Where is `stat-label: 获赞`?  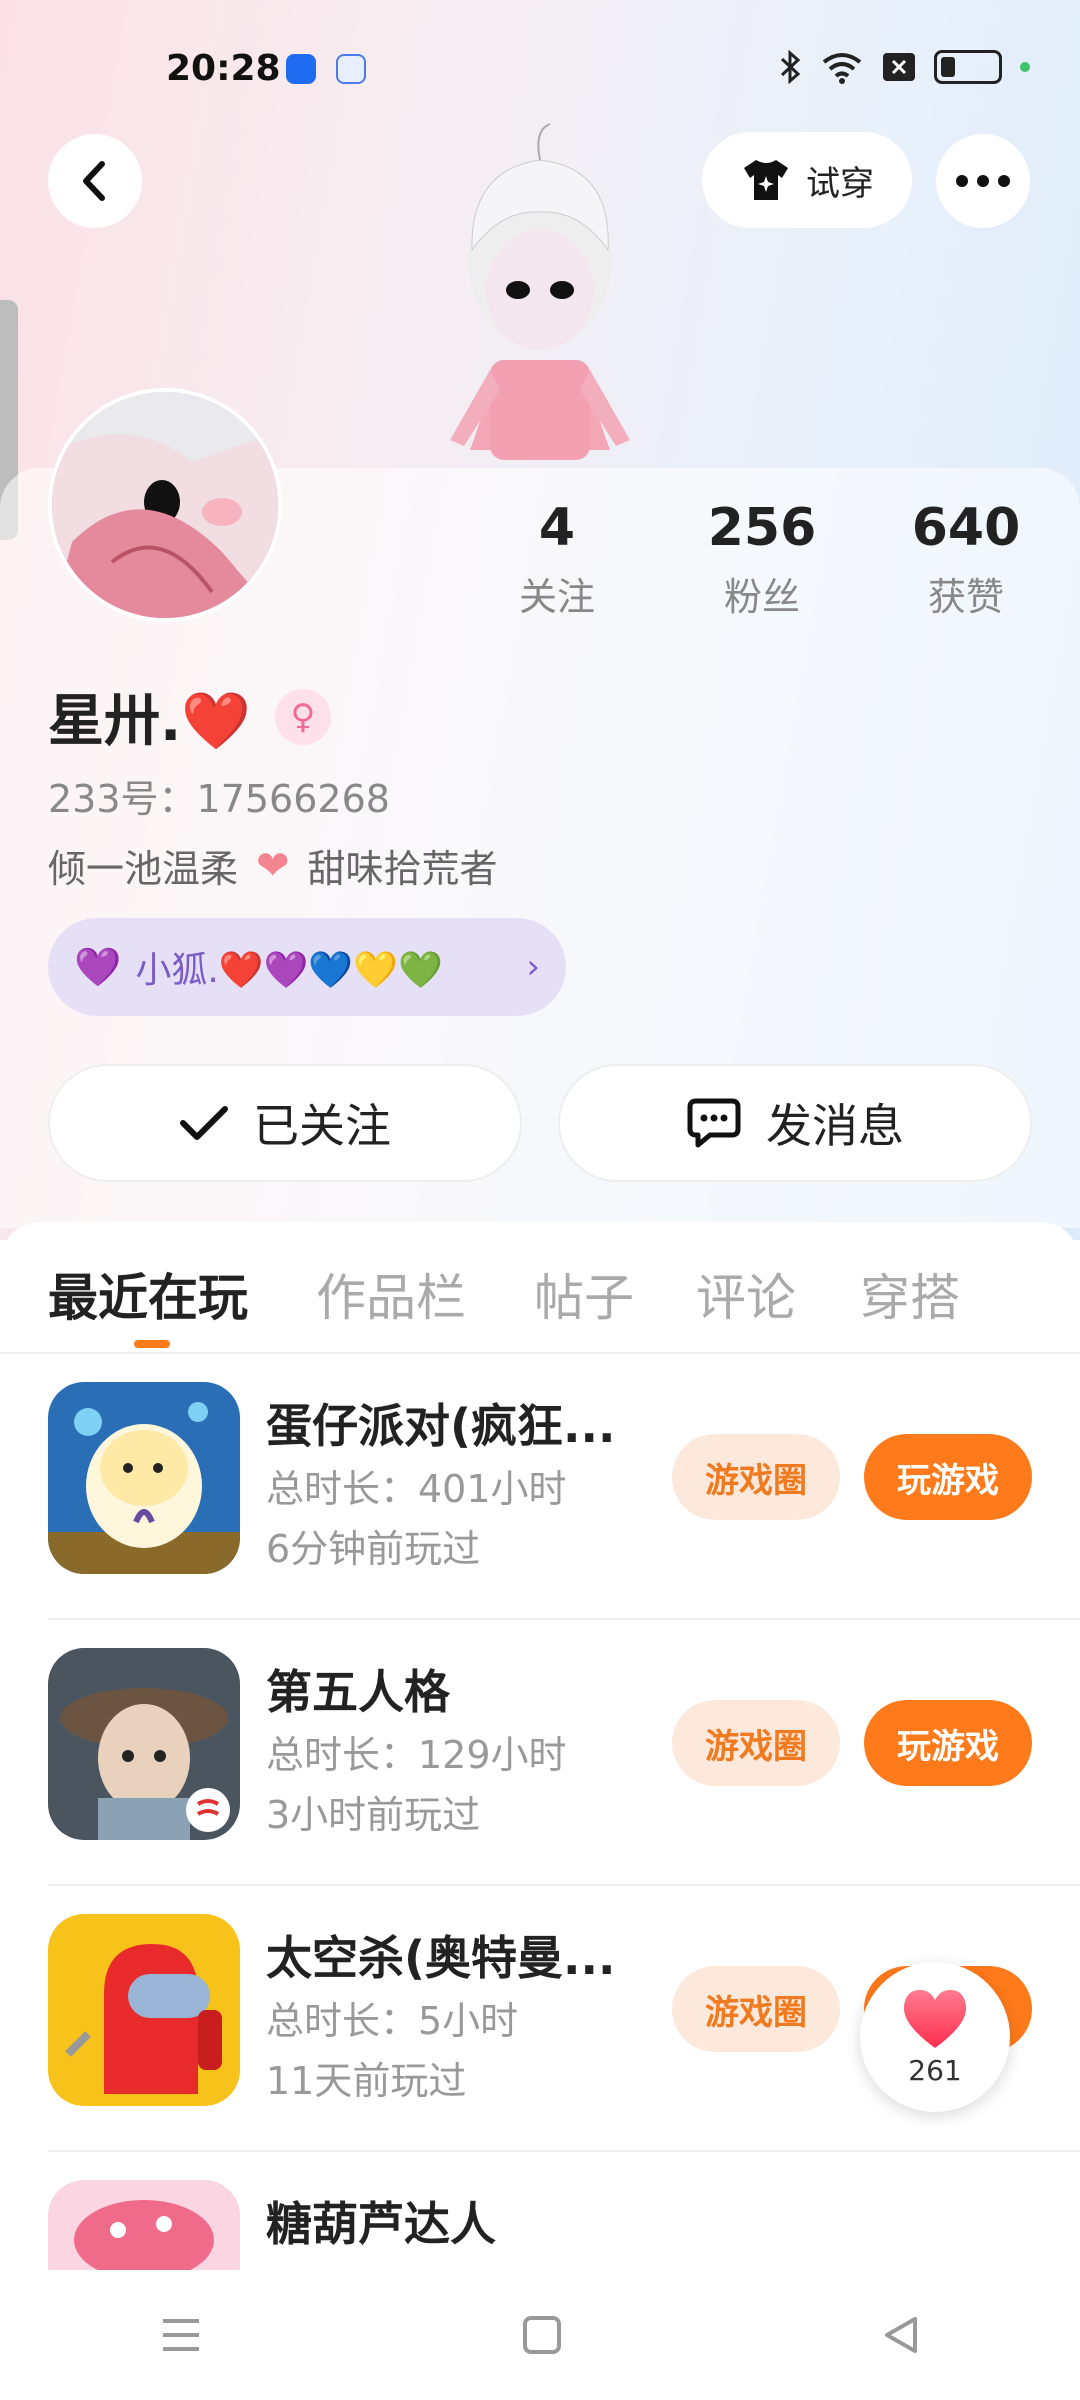 stat-label: 获赞 is located at coordinates (965, 597).